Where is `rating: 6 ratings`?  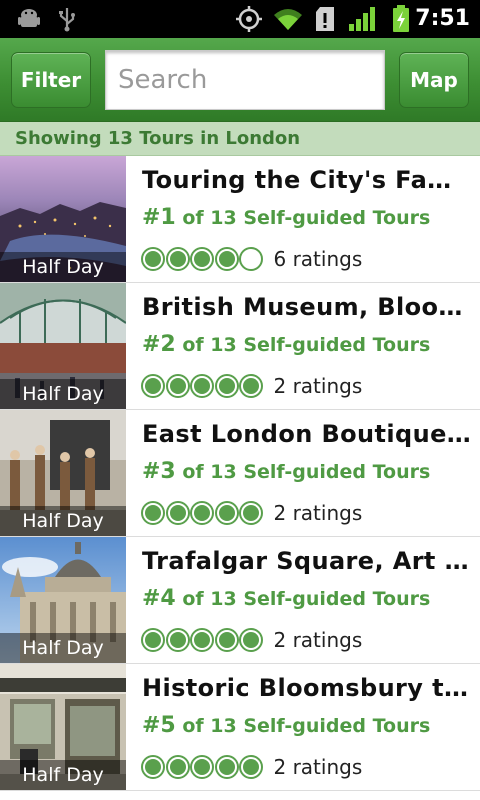 rating: 6 ratings is located at coordinates (251, 259).